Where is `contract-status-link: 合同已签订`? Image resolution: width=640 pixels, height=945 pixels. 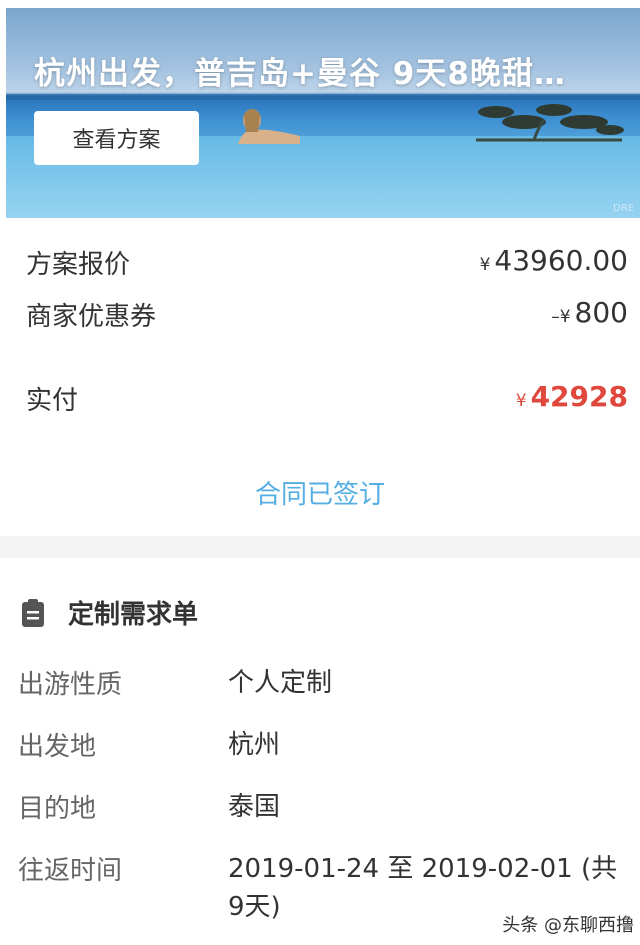
contract-status-link: 合同已签订 is located at coordinates (320, 492).